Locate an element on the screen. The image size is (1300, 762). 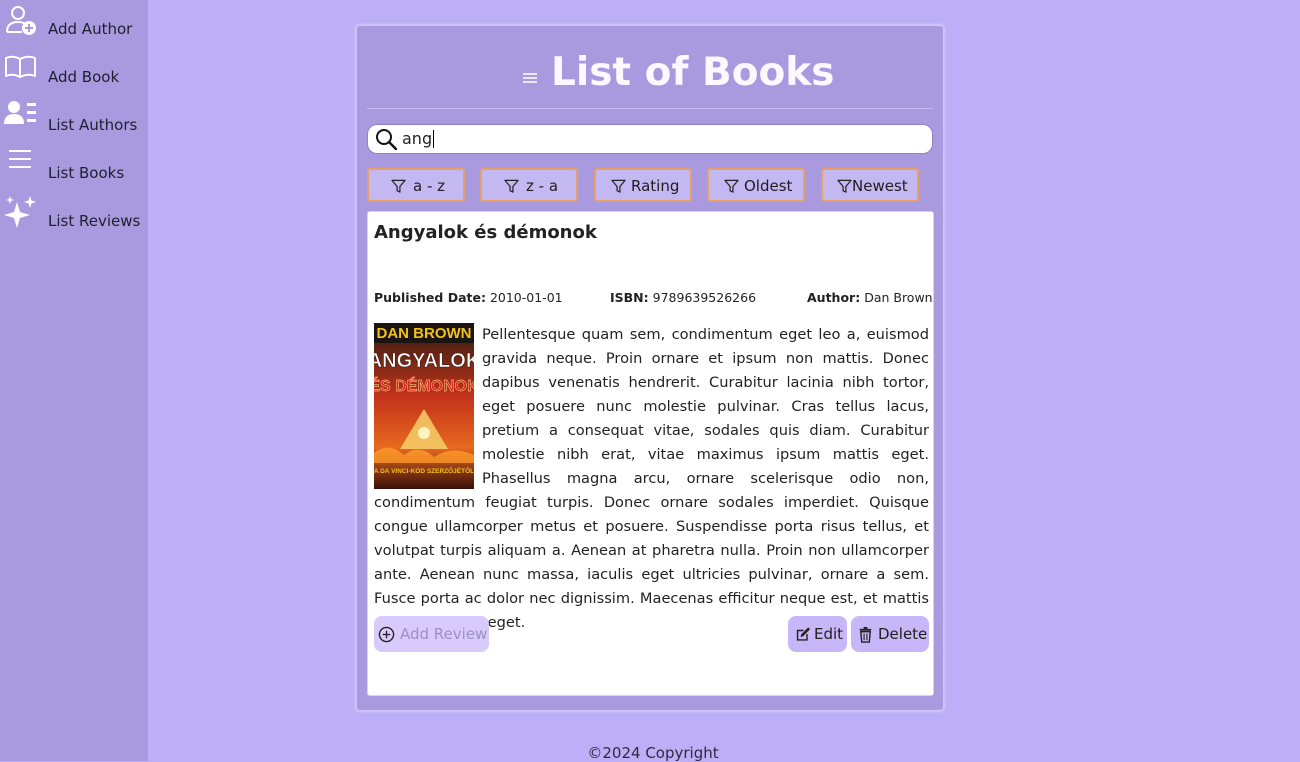
add-review-button: Add Review is located at coordinates (431, 634).